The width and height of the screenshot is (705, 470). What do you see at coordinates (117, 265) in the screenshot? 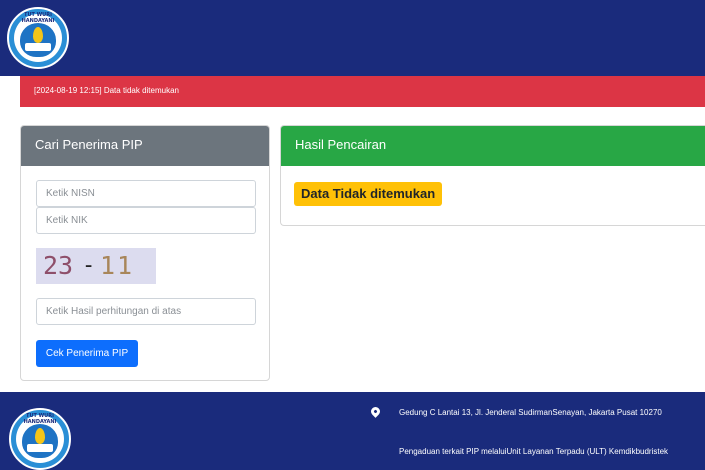
I see `captcha-right-number: 11` at bounding box center [117, 265].